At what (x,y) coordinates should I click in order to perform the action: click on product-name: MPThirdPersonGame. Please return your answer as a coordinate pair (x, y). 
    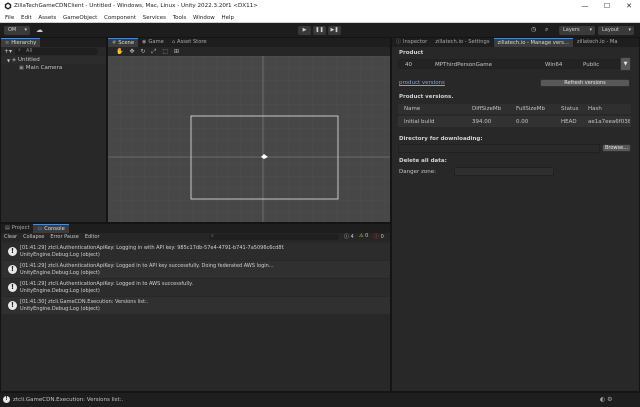
    Looking at the image, I should click on (463, 65).